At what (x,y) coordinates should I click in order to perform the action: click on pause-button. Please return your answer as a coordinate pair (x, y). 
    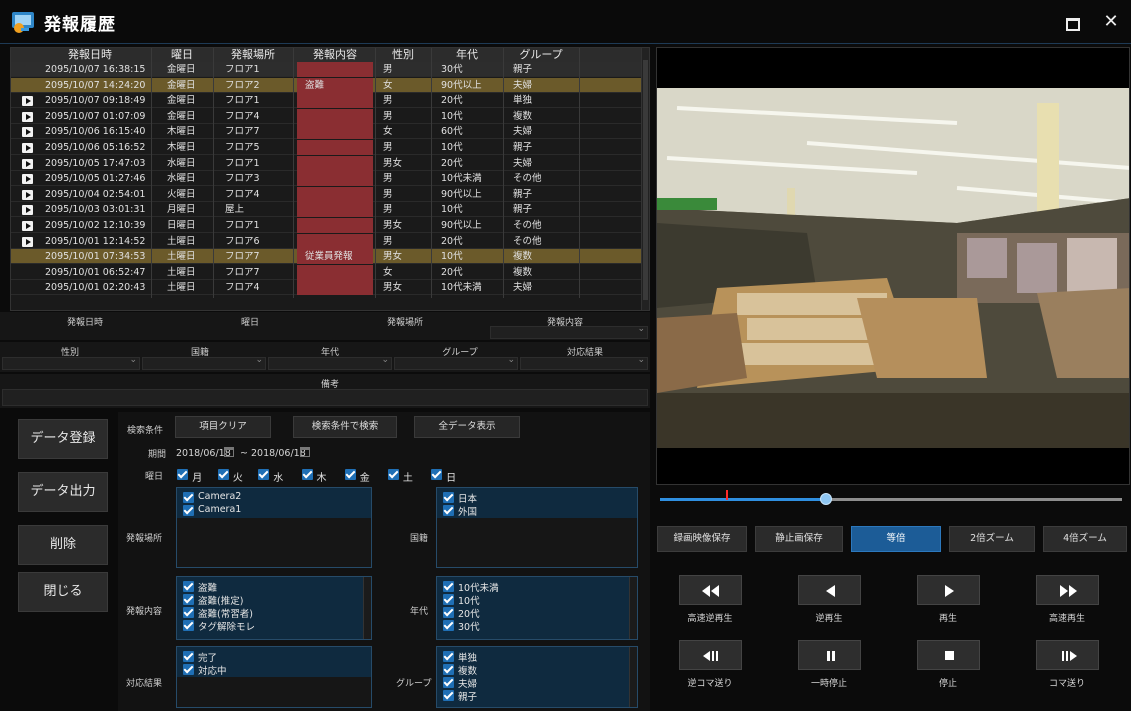
    Looking at the image, I should click on (829, 655).